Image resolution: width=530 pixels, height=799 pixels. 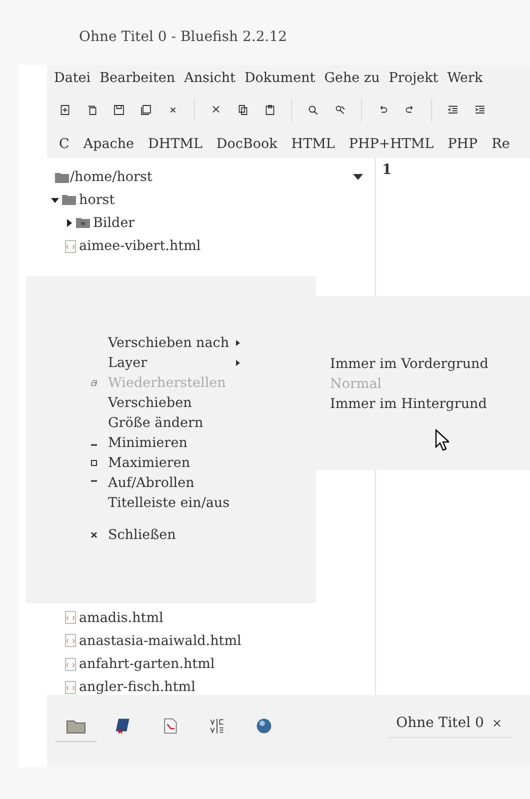 I want to click on mouse-pointer-icon, so click(x=442, y=440).